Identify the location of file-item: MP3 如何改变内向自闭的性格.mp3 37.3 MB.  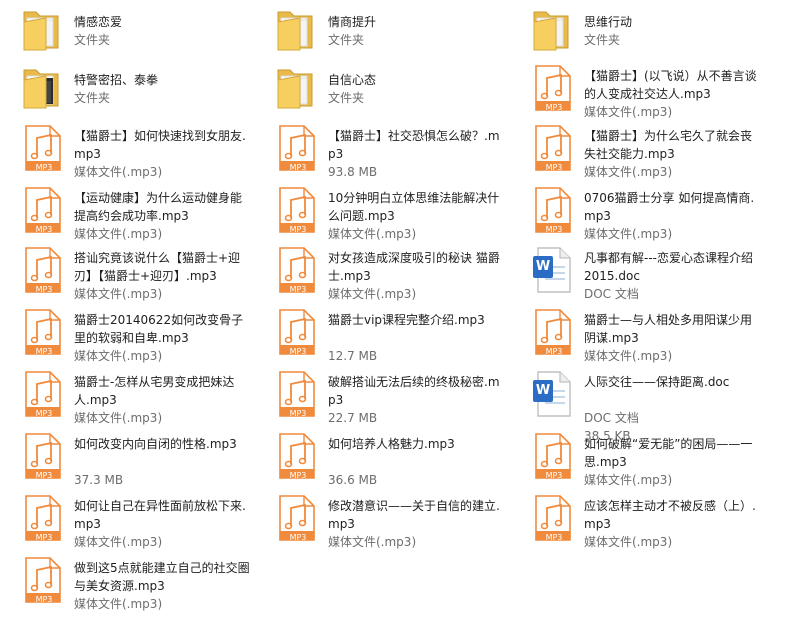
(125, 457).